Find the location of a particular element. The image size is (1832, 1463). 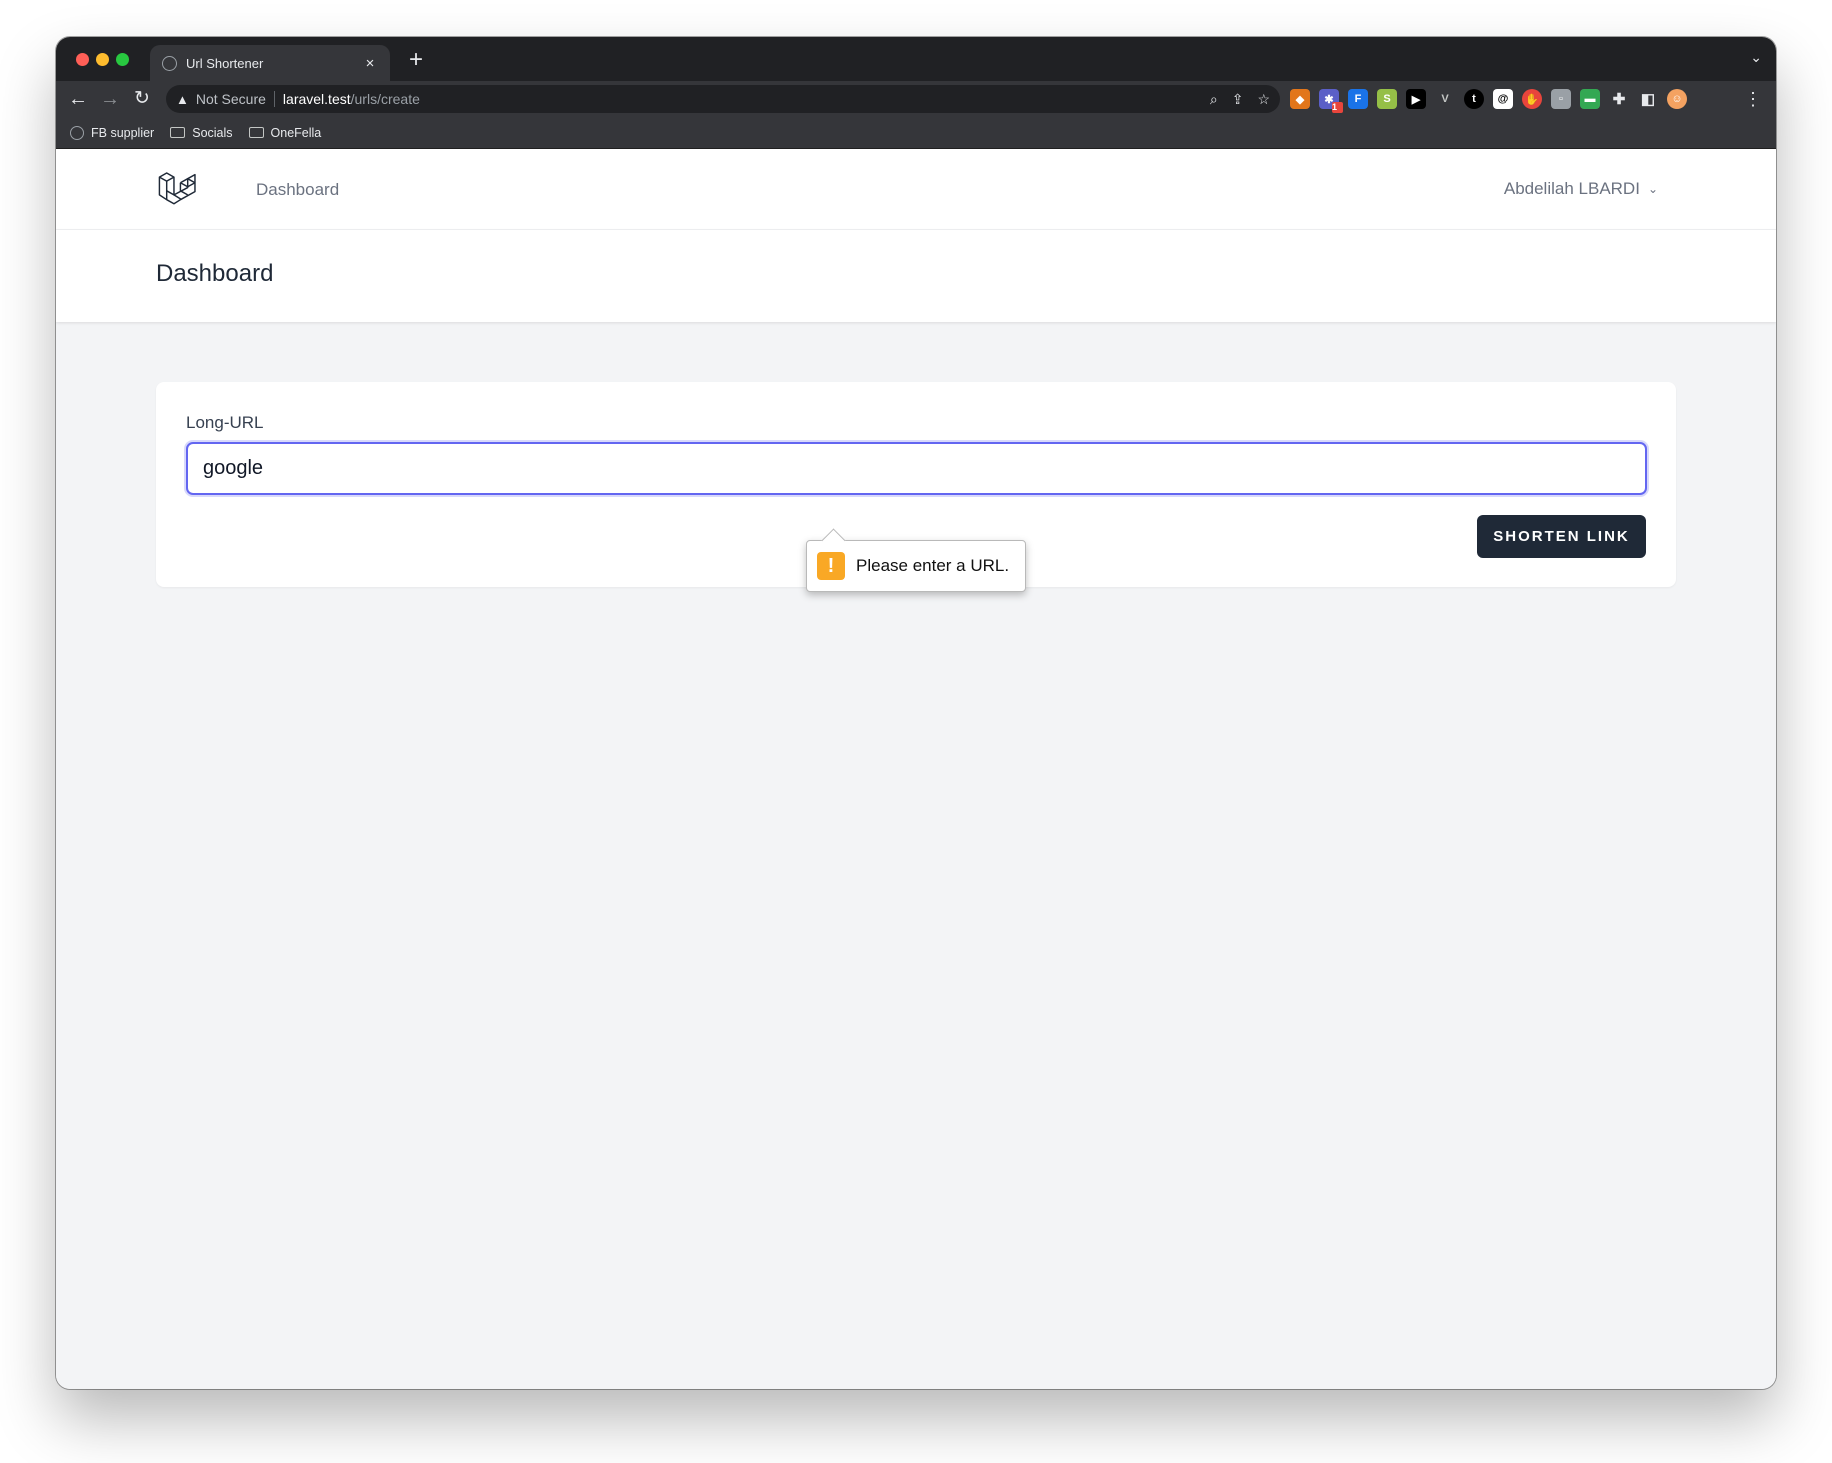

bookmarks-bar: FB supplier Socials OneFella is located at coordinates (916, 133).